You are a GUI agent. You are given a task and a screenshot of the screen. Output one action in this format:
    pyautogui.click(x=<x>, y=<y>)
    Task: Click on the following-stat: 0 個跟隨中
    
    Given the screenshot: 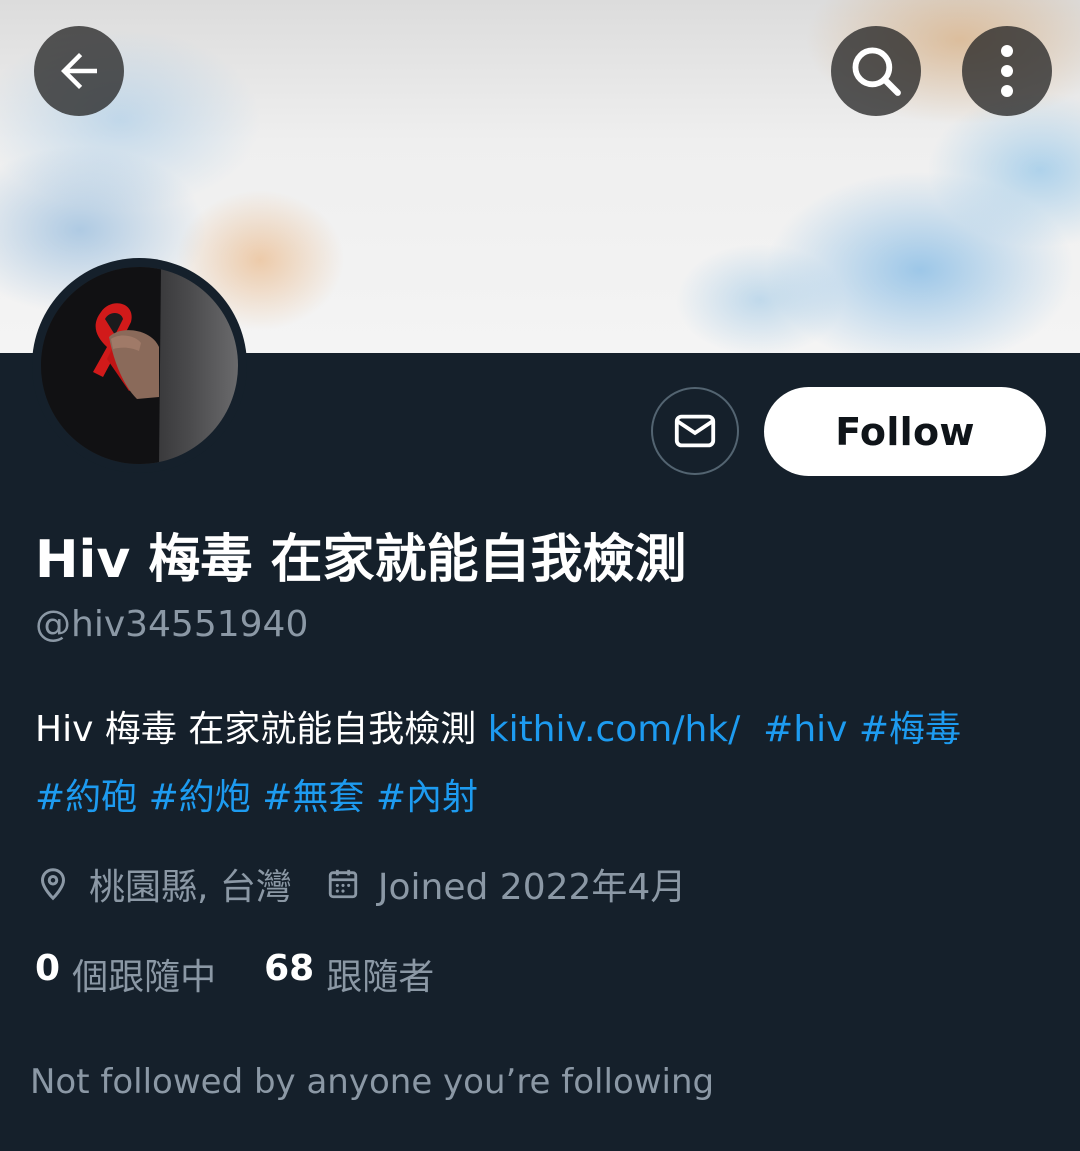 What is the action you would take?
    pyautogui.click(x=125, y=974)
    